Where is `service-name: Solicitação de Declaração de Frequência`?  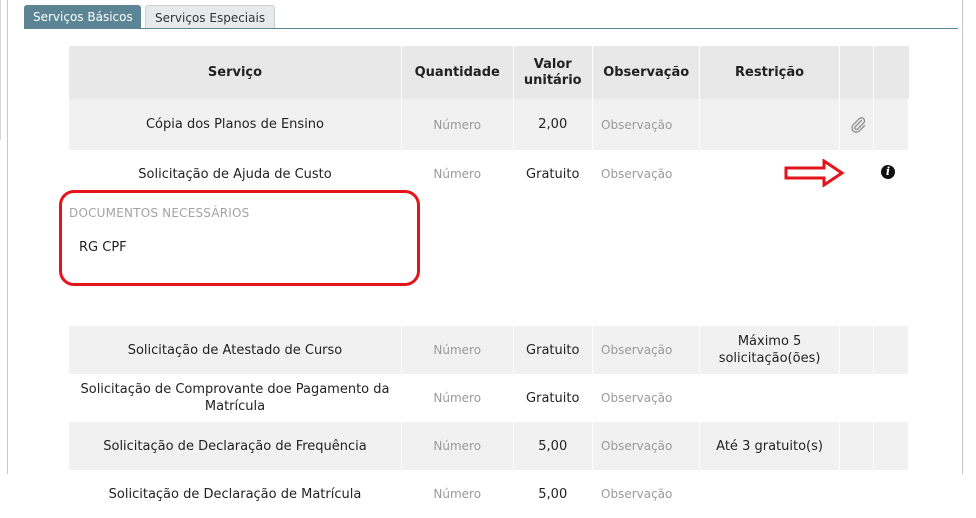
service-name: Solicitação de Declaração de Frequência is located at coordinates (235, 446).